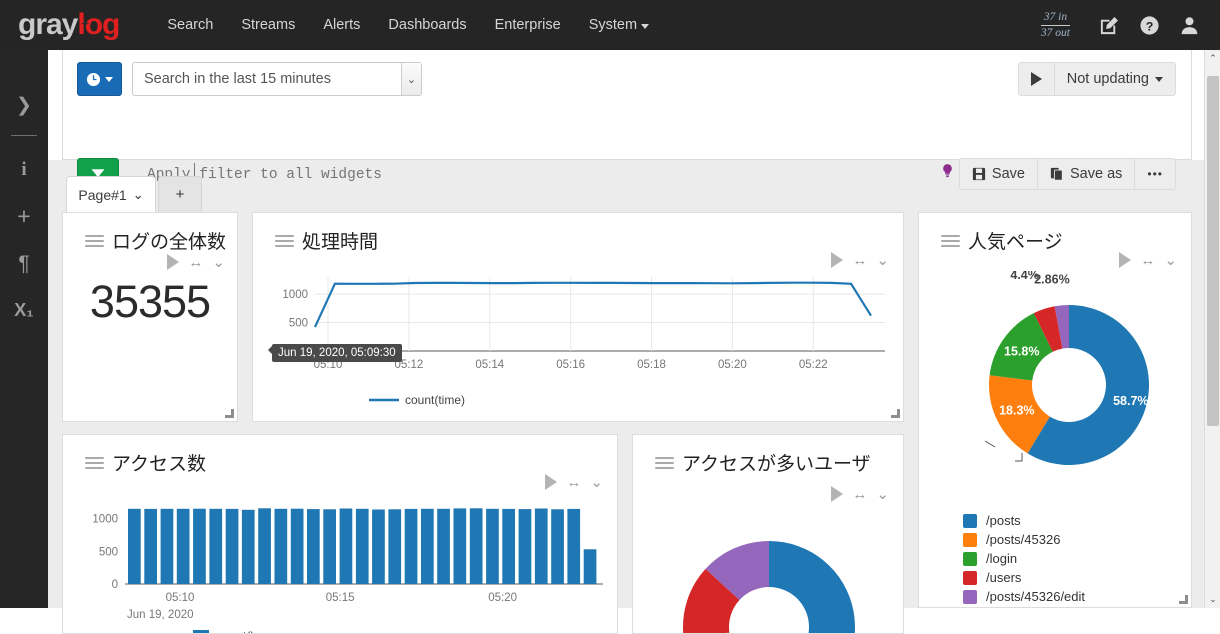 The width and height of the screenshot is (1220, 634). Describe the element at coordinates (335, 353) in the screenshot. I see `line-chart-x-tooltip: Jun 19, 2020, 05:09:30` at that location.